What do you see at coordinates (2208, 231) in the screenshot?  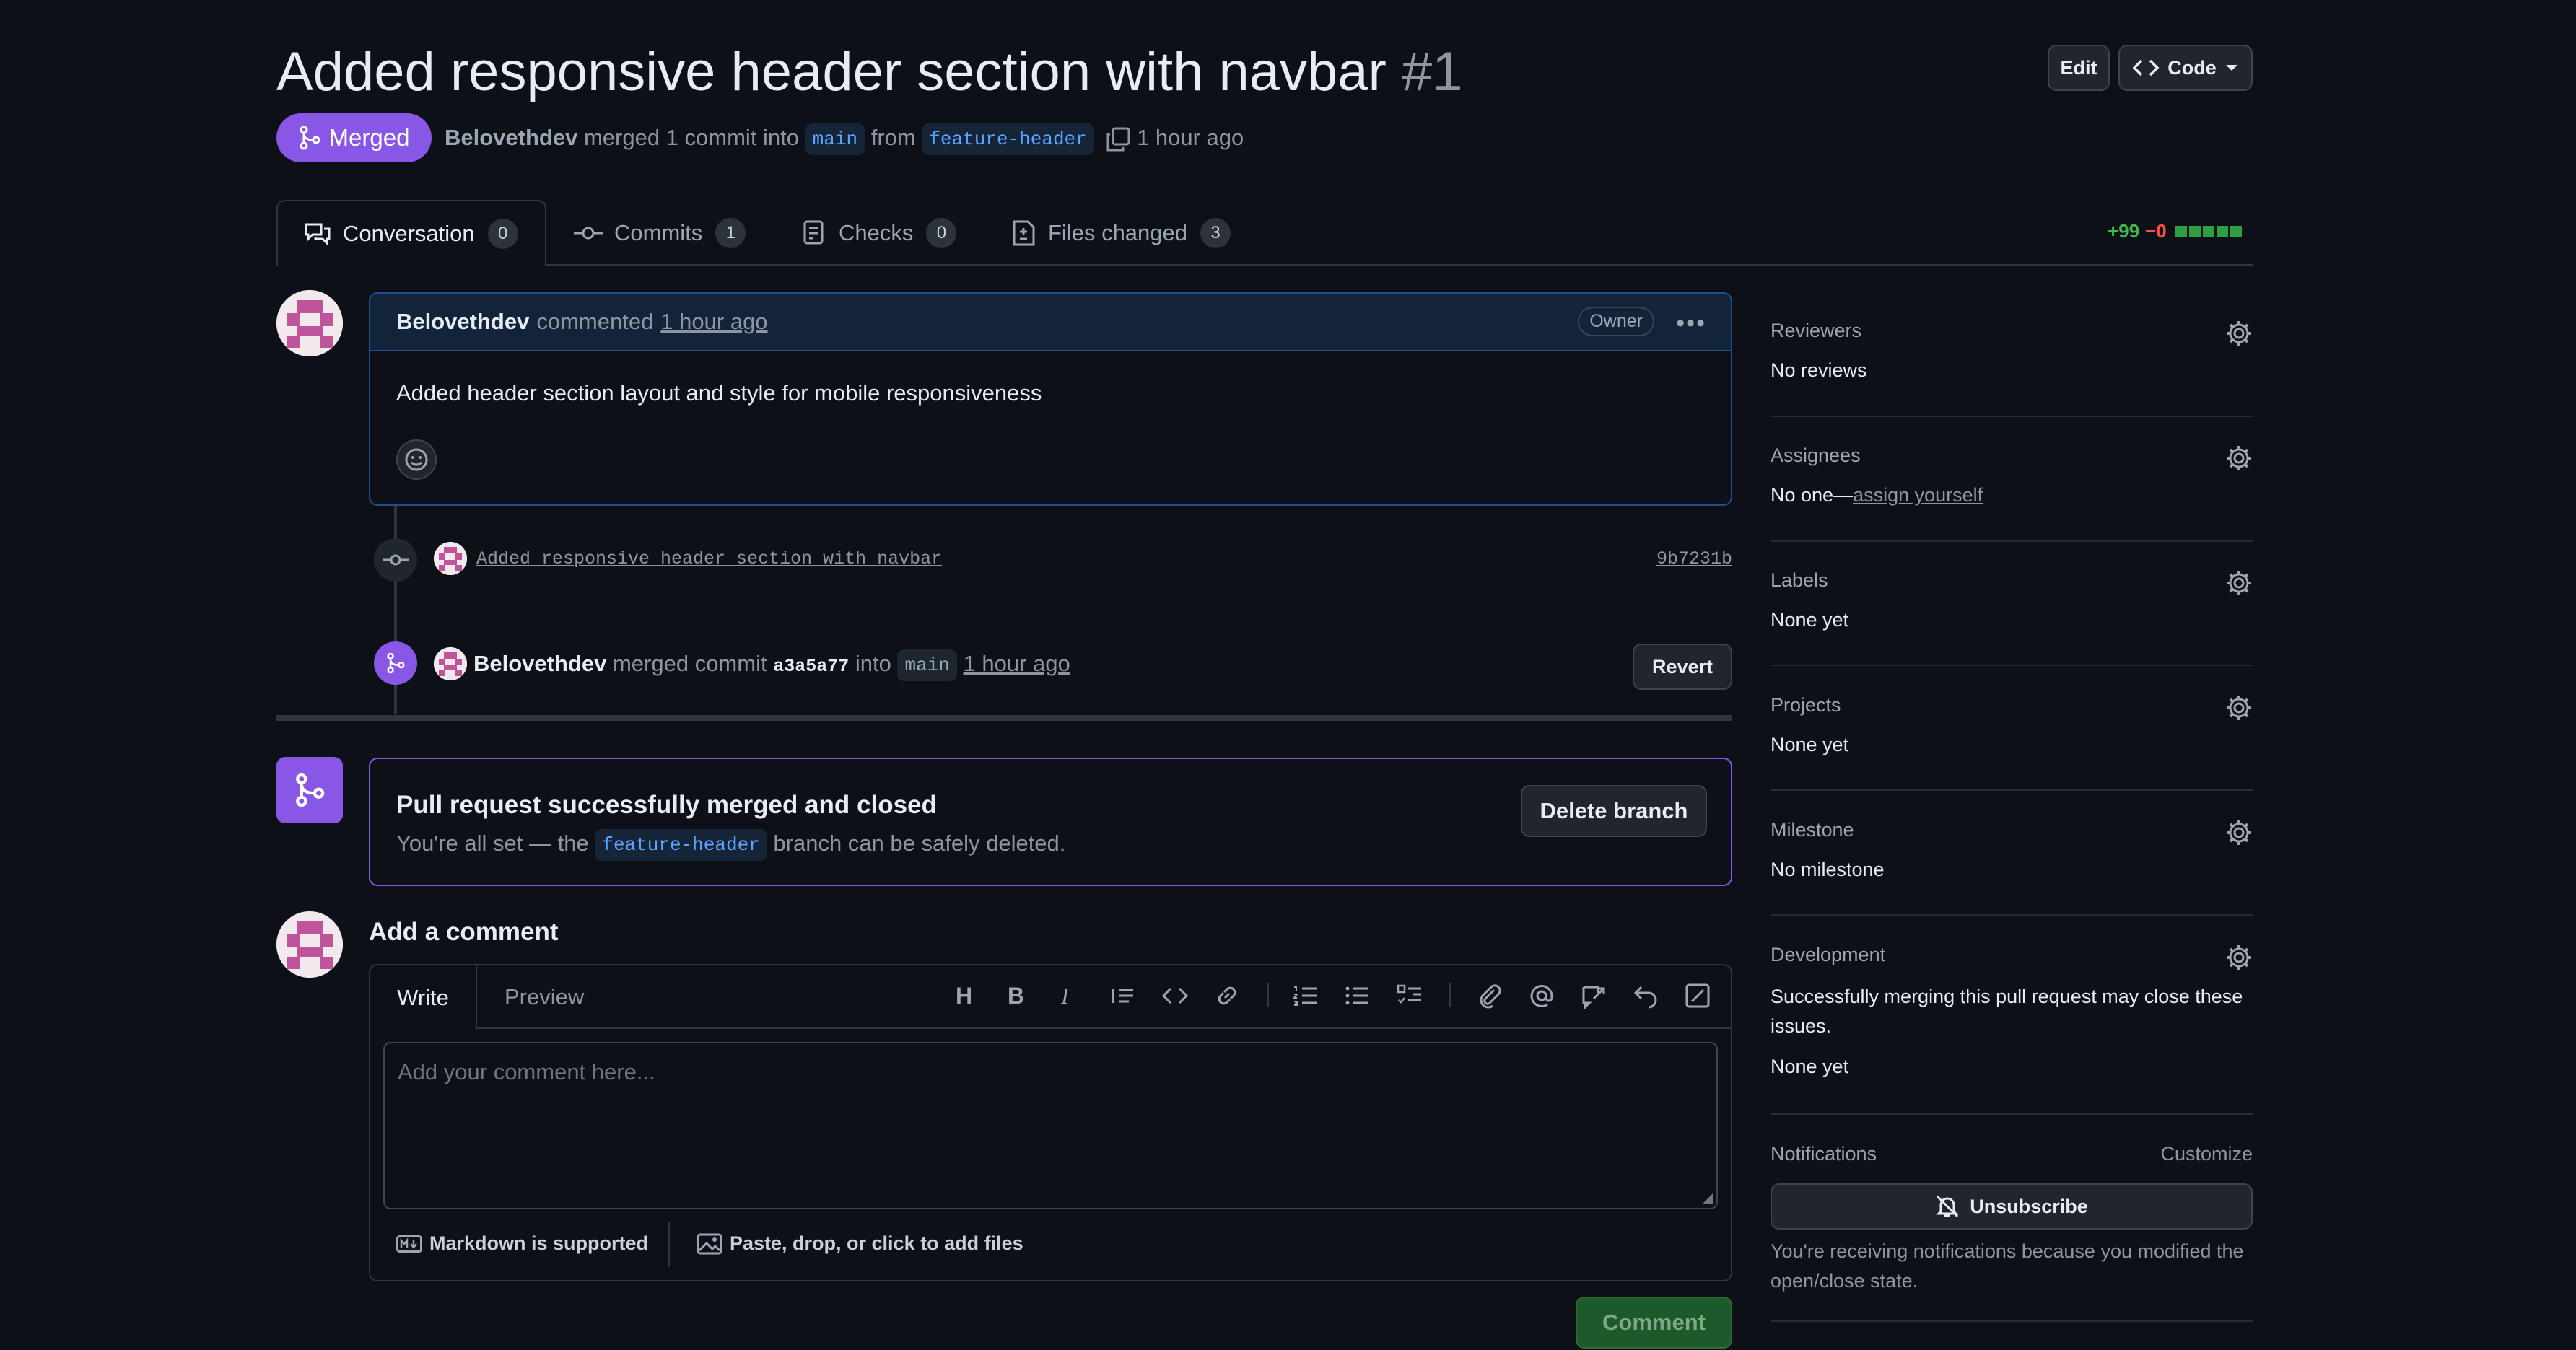 I see `diffstat-blocks` at bounding box center [2208, 231].